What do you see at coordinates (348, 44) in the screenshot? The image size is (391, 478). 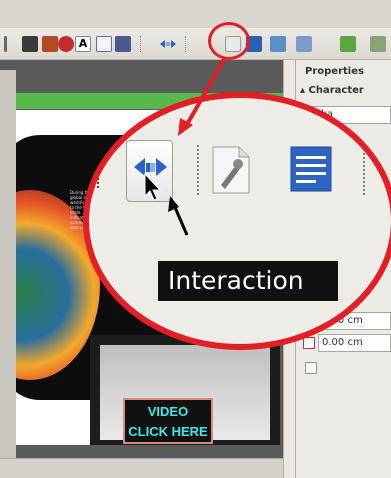 I see `new-slide-icon` at bounding box center [348, 44].